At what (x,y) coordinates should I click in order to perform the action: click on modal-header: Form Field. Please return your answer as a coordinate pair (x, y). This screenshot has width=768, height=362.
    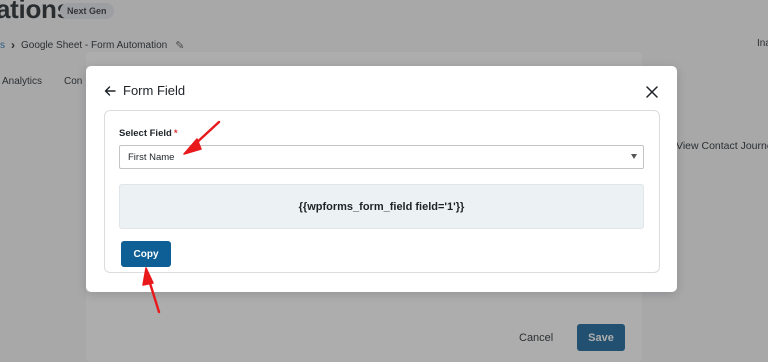
    Looking at the image, I should click on (144, 90).